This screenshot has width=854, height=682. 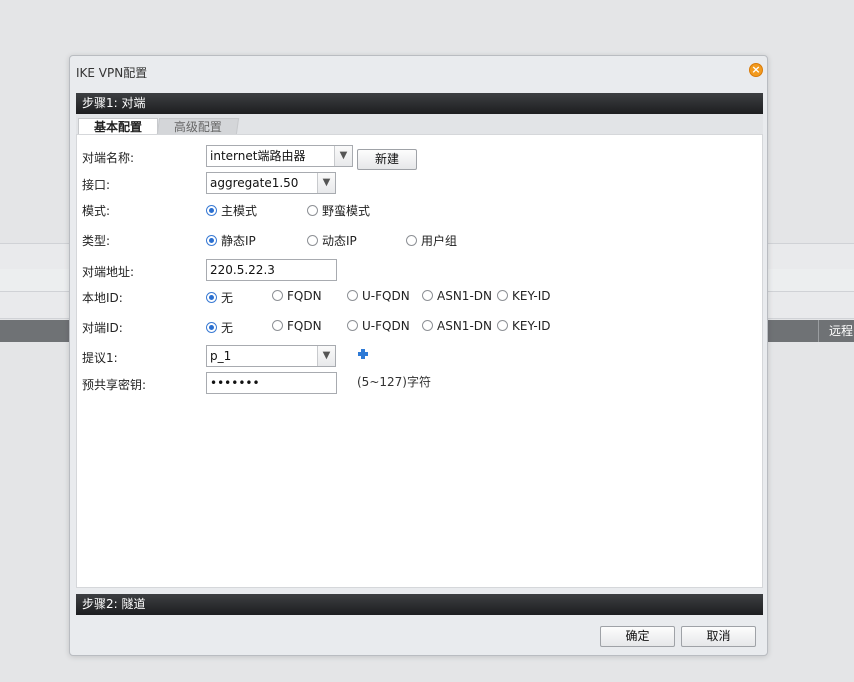 I want to click on peer-address-input: 220.5.22.3, so click(x=271, y=270).